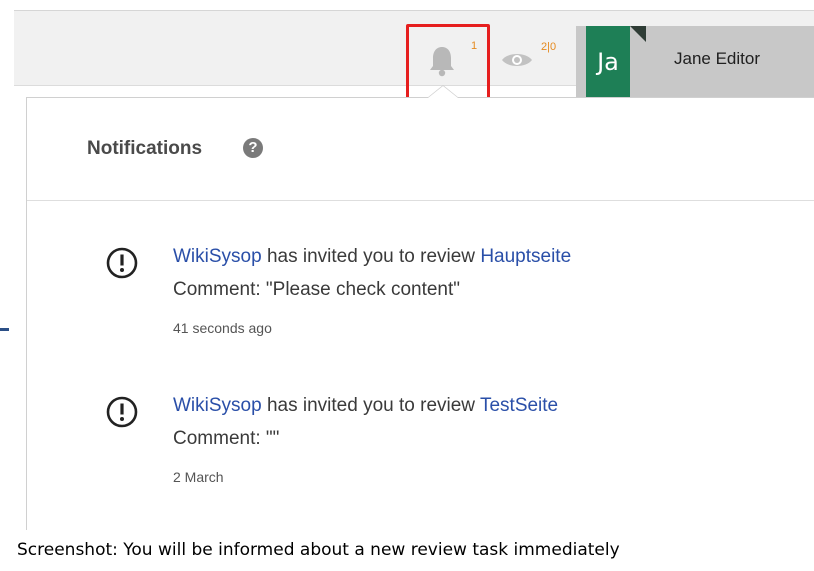 This screenshot has height=571, width=814. Describe the element at coordinates (226, 438) in the screenshot. I see `notification-comment: Comment: ""` at that location.